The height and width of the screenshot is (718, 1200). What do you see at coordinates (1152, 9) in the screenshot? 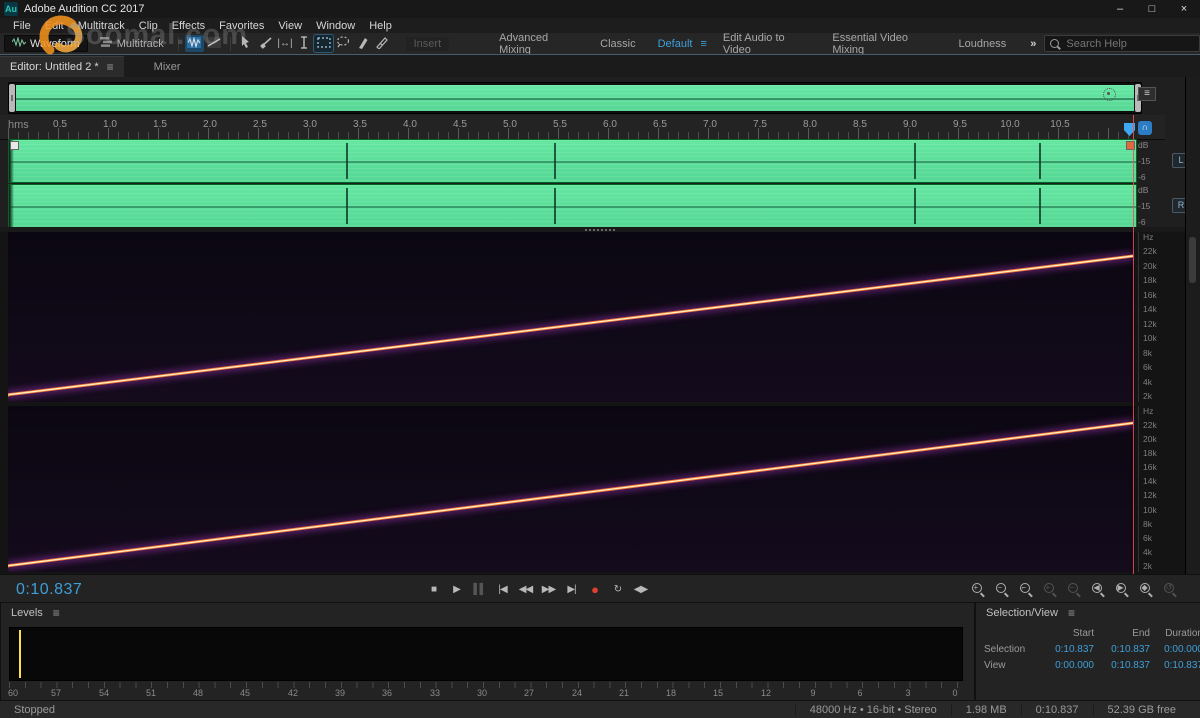
I see `restore-button: □` at bounding box center [1152, 9].